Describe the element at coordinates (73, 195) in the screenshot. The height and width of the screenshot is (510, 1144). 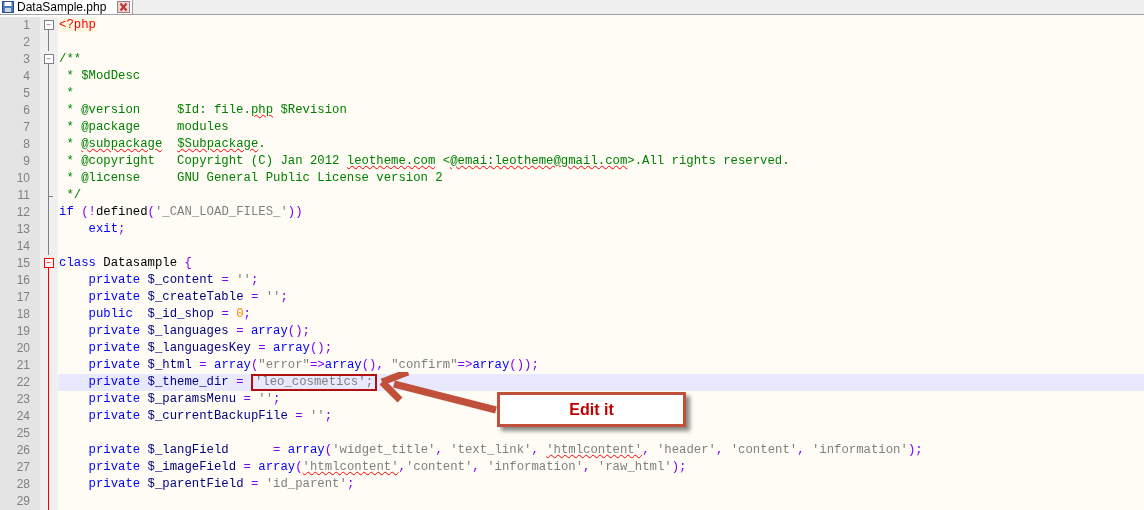
I see `code-line: */` at that location.